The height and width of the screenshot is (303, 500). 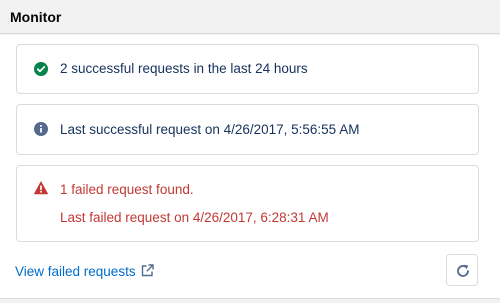 I want to click on refresh-button, so click(x=462, y=270).